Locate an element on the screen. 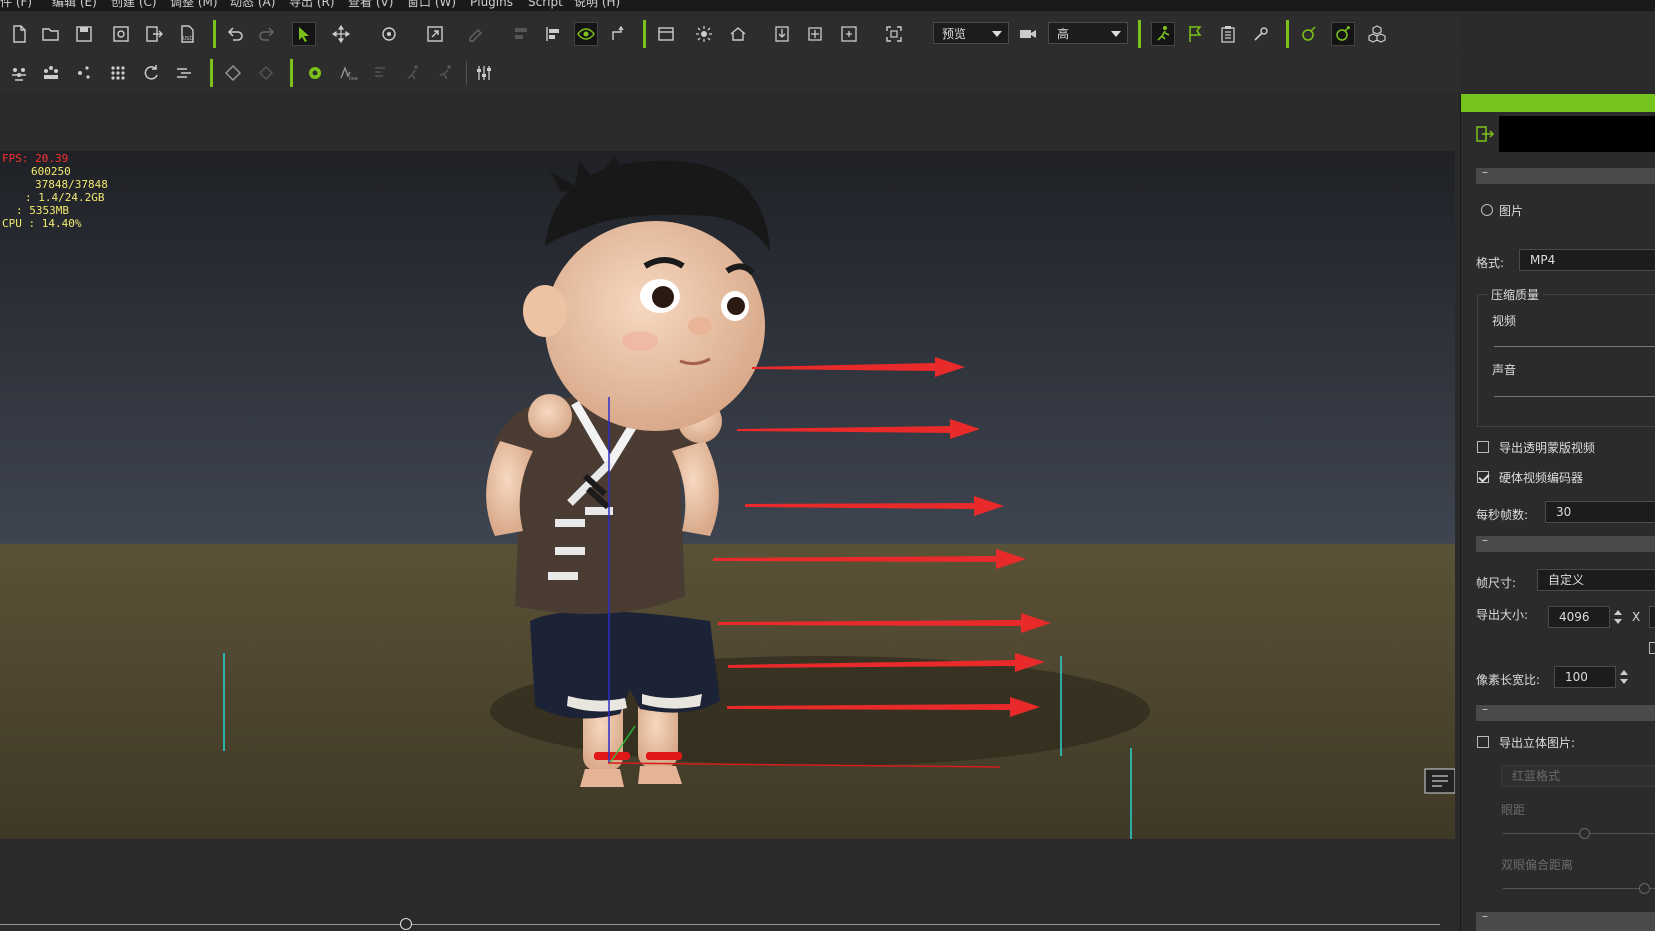  menu-file: 件 (F) is located at coordinates (16, 4).